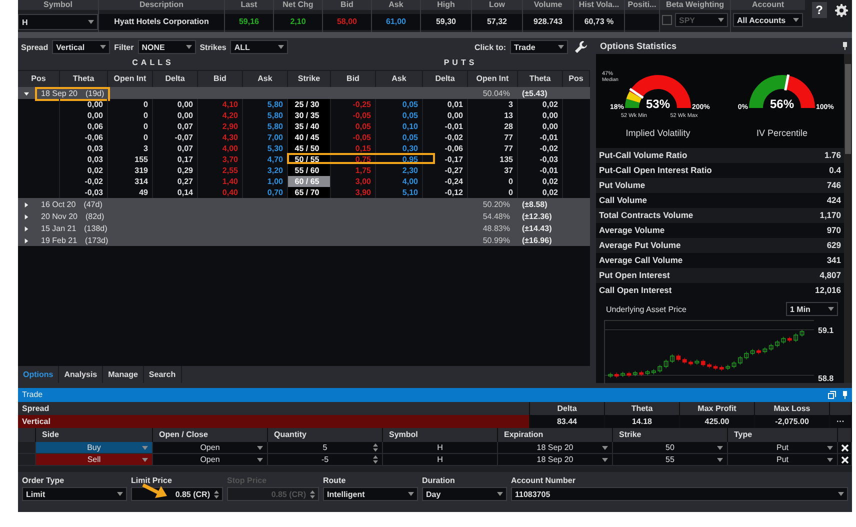  What do you see at coordinates (537, 241) in the screenshot?
I see `expected-move: (±16.96)` at bounding box center [537, 241].